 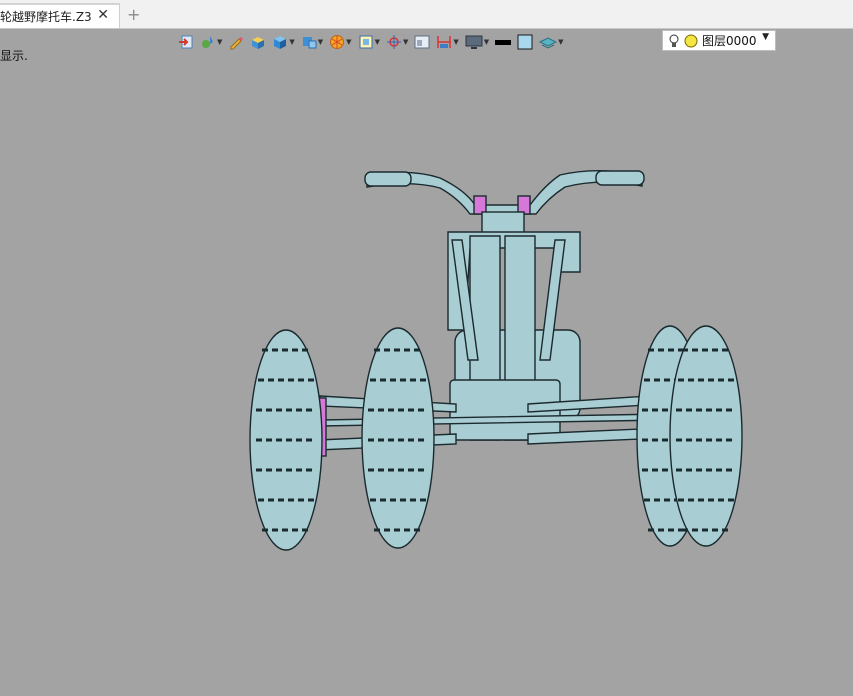 What do you see at coordinates (426, 14) in the screenshot?
I see `tab-bar: 轮越野摩托车.Z3 ✕ +` at bounding box center [426, 14].